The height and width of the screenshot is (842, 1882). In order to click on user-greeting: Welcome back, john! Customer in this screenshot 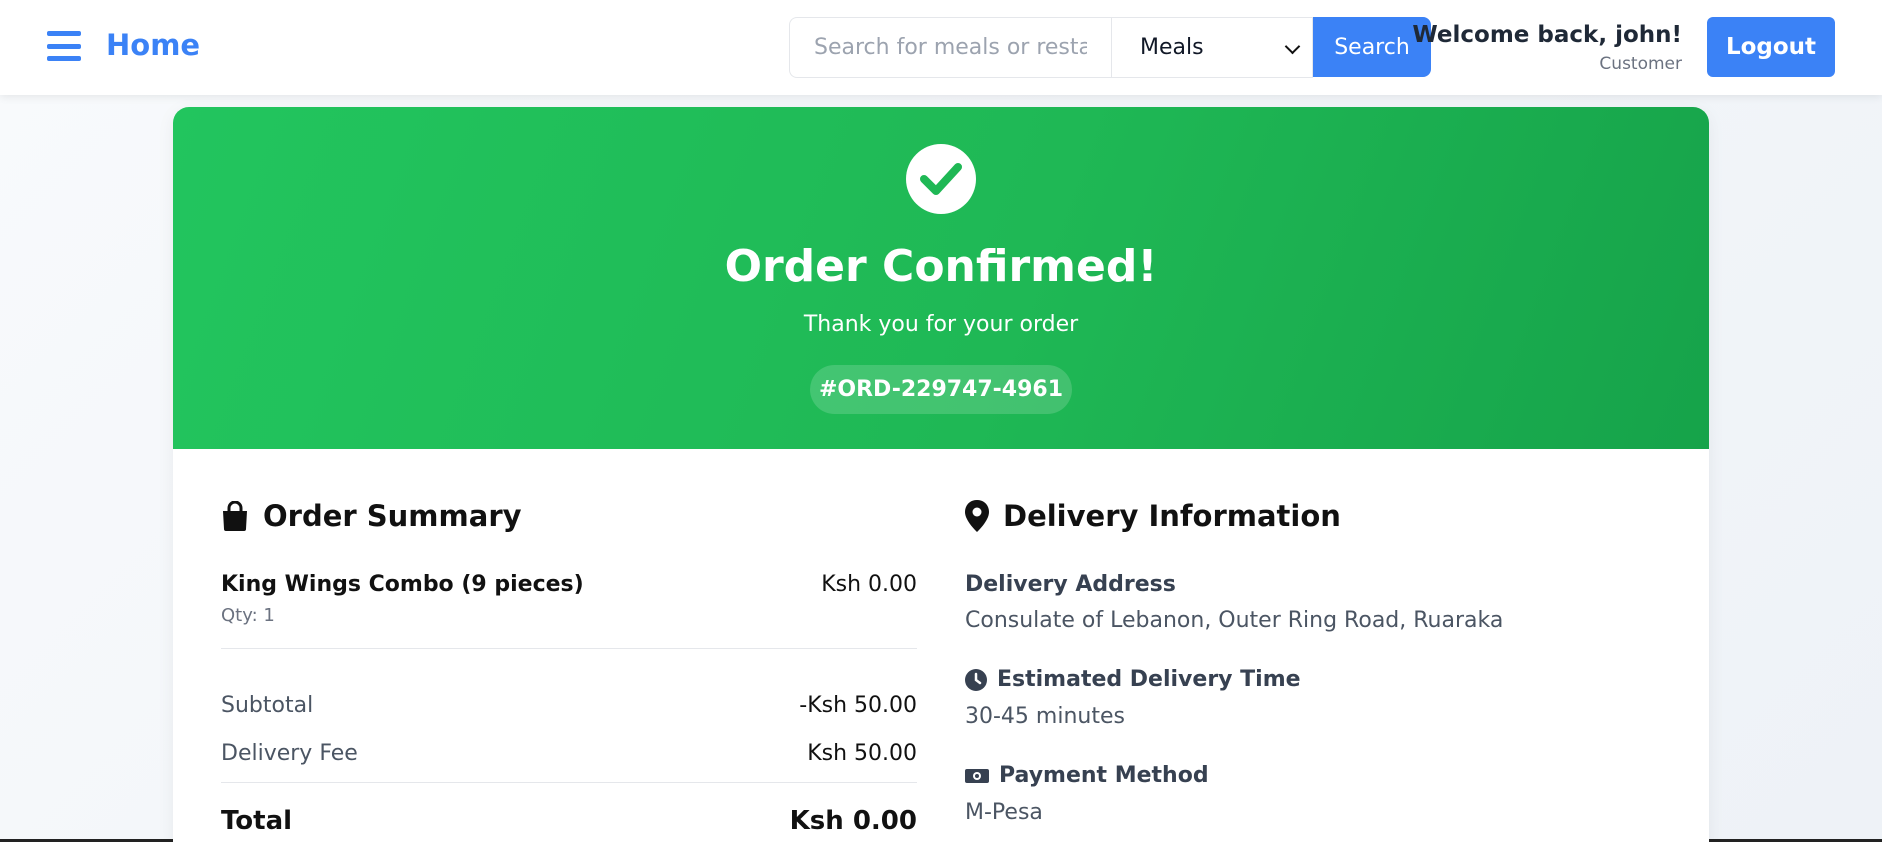, I will do `click(1547, 48)`.